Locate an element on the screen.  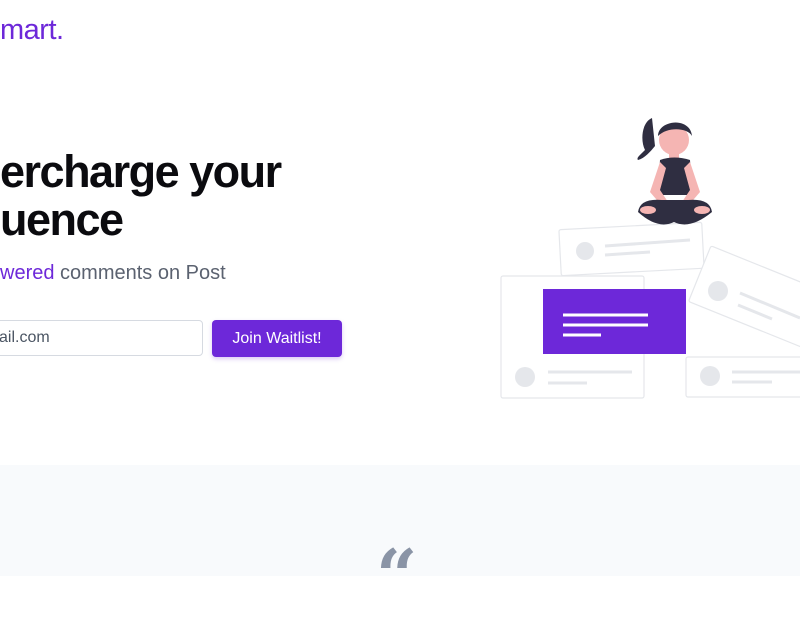
quote-mark-icon: “ is located at coordinates (397, 575).